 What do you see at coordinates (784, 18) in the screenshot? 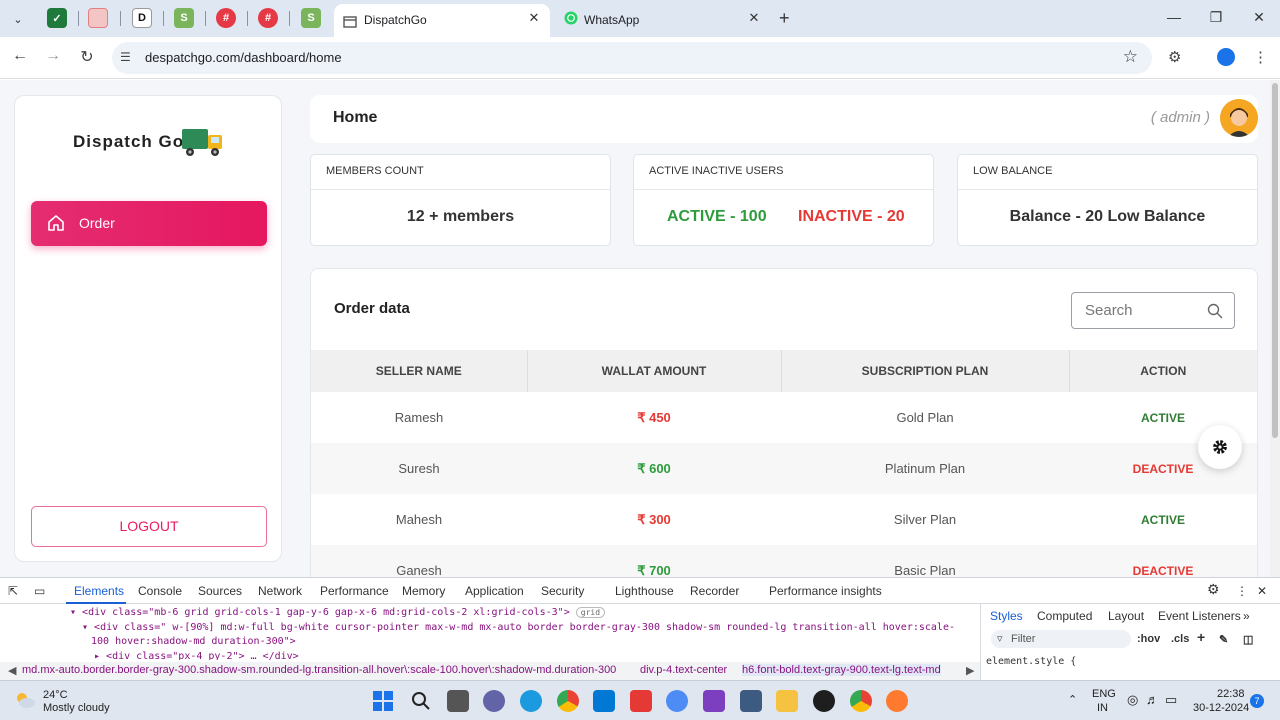
I see `new-tab-icon: +` at bounding box center [784, 18].